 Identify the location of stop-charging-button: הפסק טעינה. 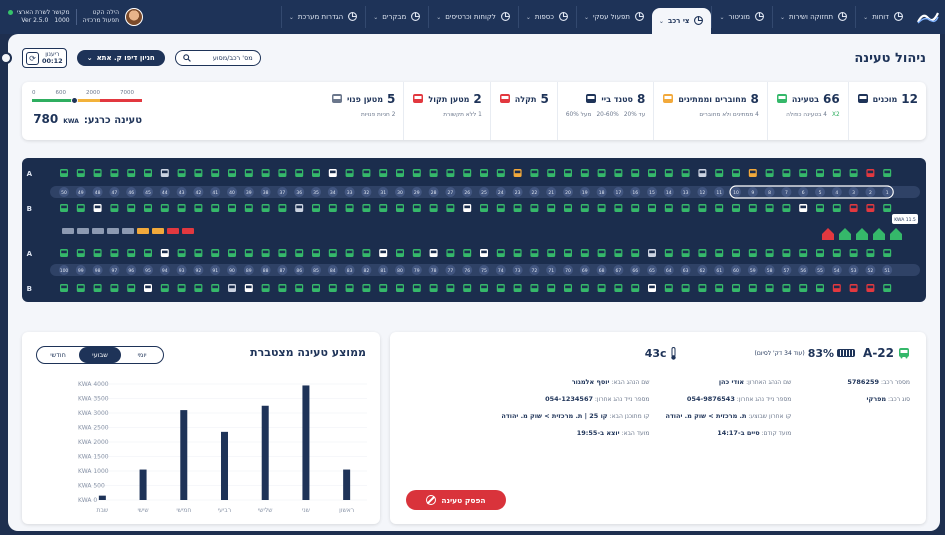
(456, 500).